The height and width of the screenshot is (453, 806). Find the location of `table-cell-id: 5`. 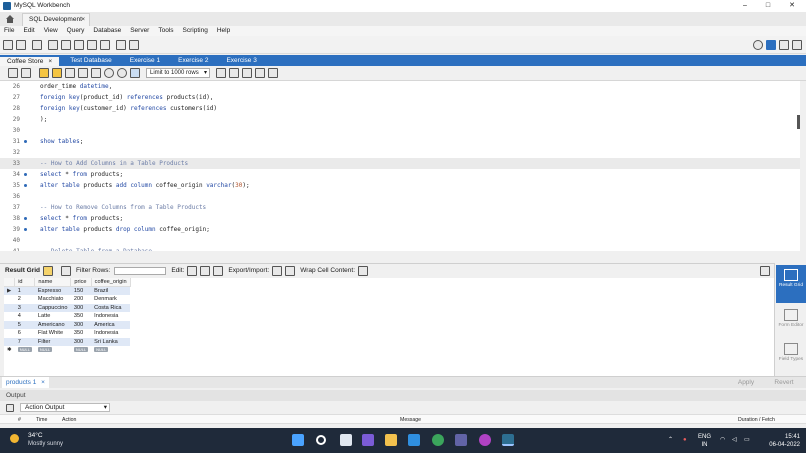

table-cell-id: 5 is located at coordinates (24, 324).